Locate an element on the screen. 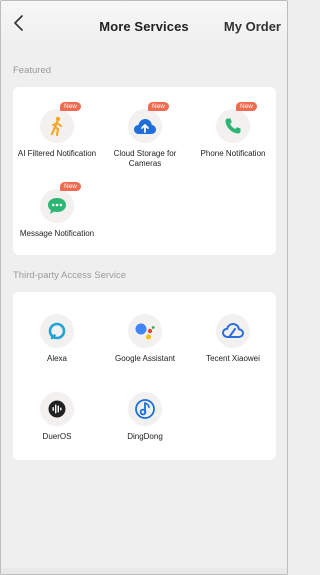 This screenshot has height=575, width=320. ai-filtered-notification-item: New AI Filtered Notification is located at coordinates (57, 130).